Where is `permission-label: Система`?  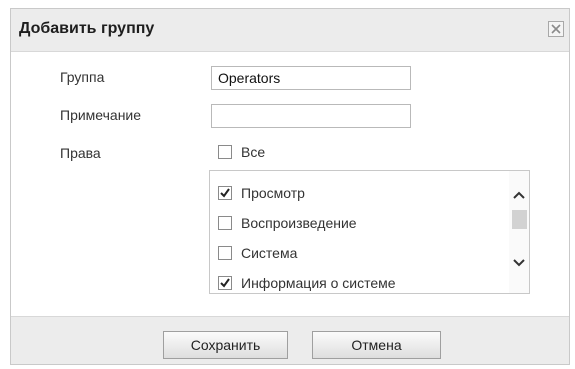
permission-label: Система is located at coordinates (269, 253).